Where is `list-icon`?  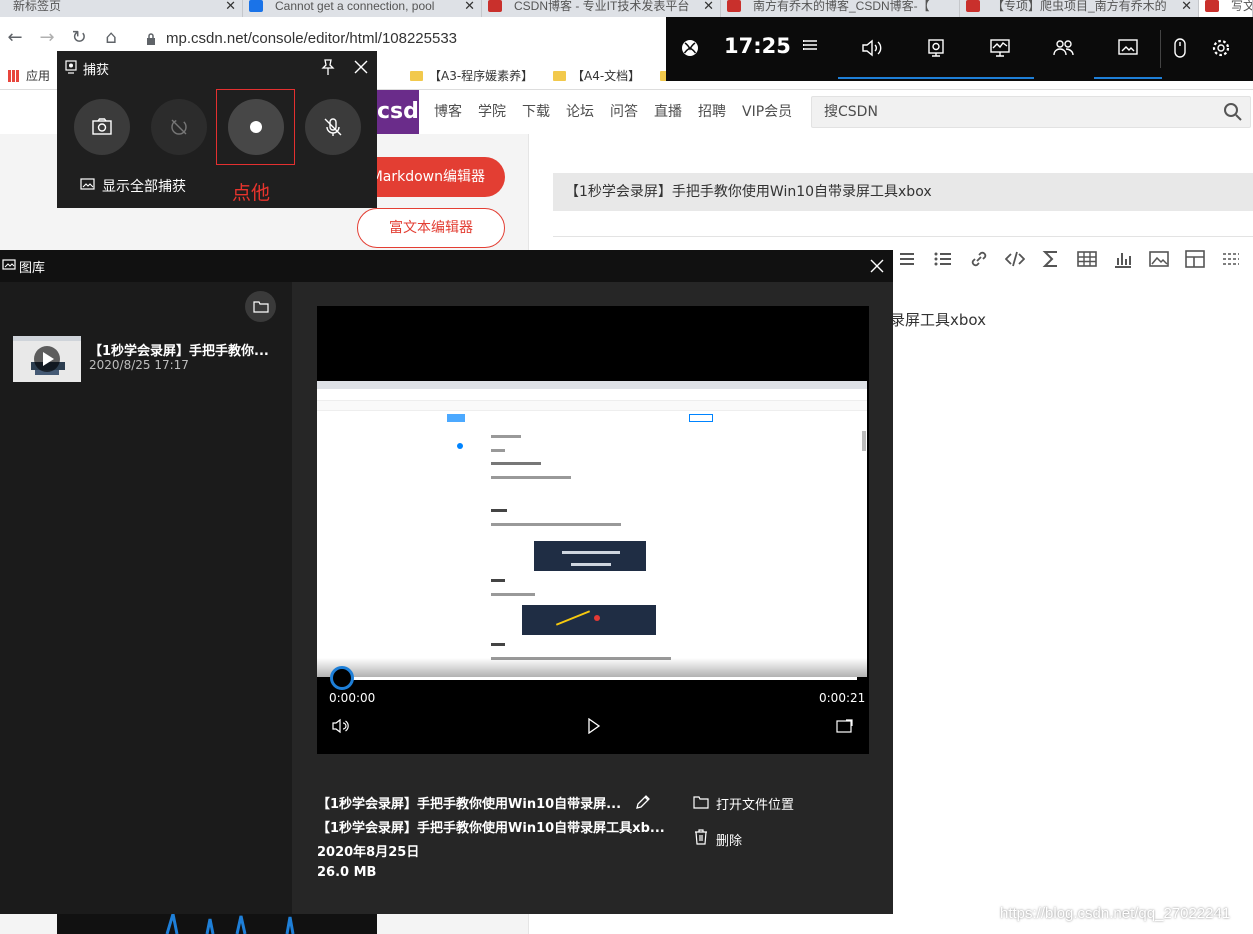 list-icon is located at coordinates (943, 259).